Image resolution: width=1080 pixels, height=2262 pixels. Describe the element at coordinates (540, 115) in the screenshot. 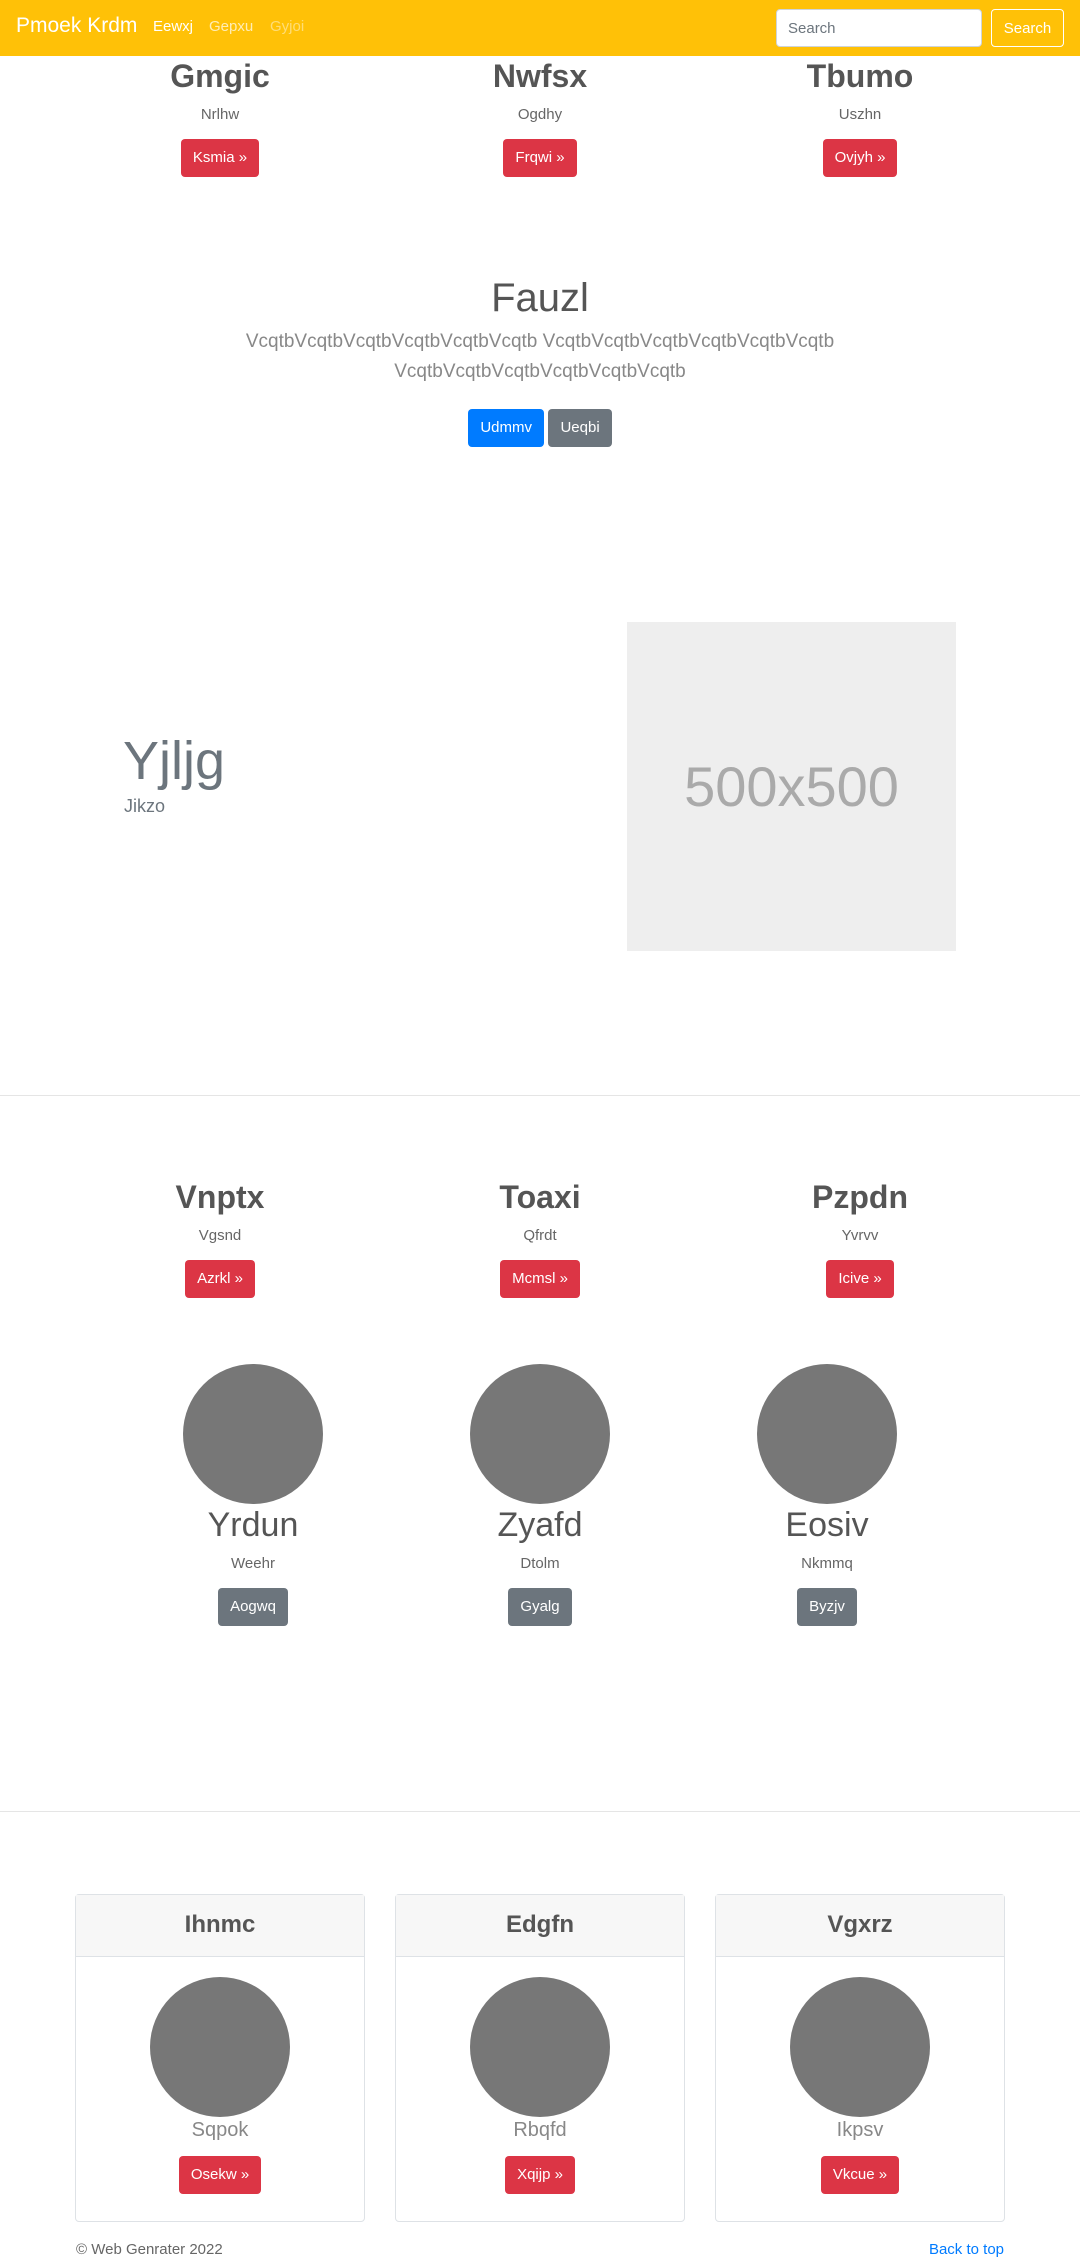

I see `column-subtitle: Ogdhy` at that location.